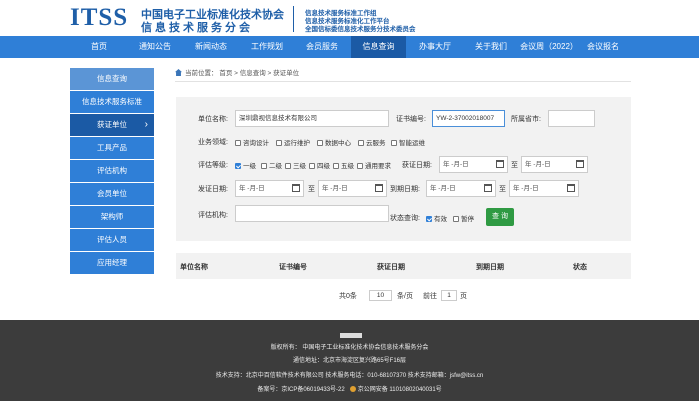 This screenshot has width=699, height=401. What do you see at coordinates (99, 47) in the screenshot?
I see `nav-home: 首页` at bounding box center [99, 47].